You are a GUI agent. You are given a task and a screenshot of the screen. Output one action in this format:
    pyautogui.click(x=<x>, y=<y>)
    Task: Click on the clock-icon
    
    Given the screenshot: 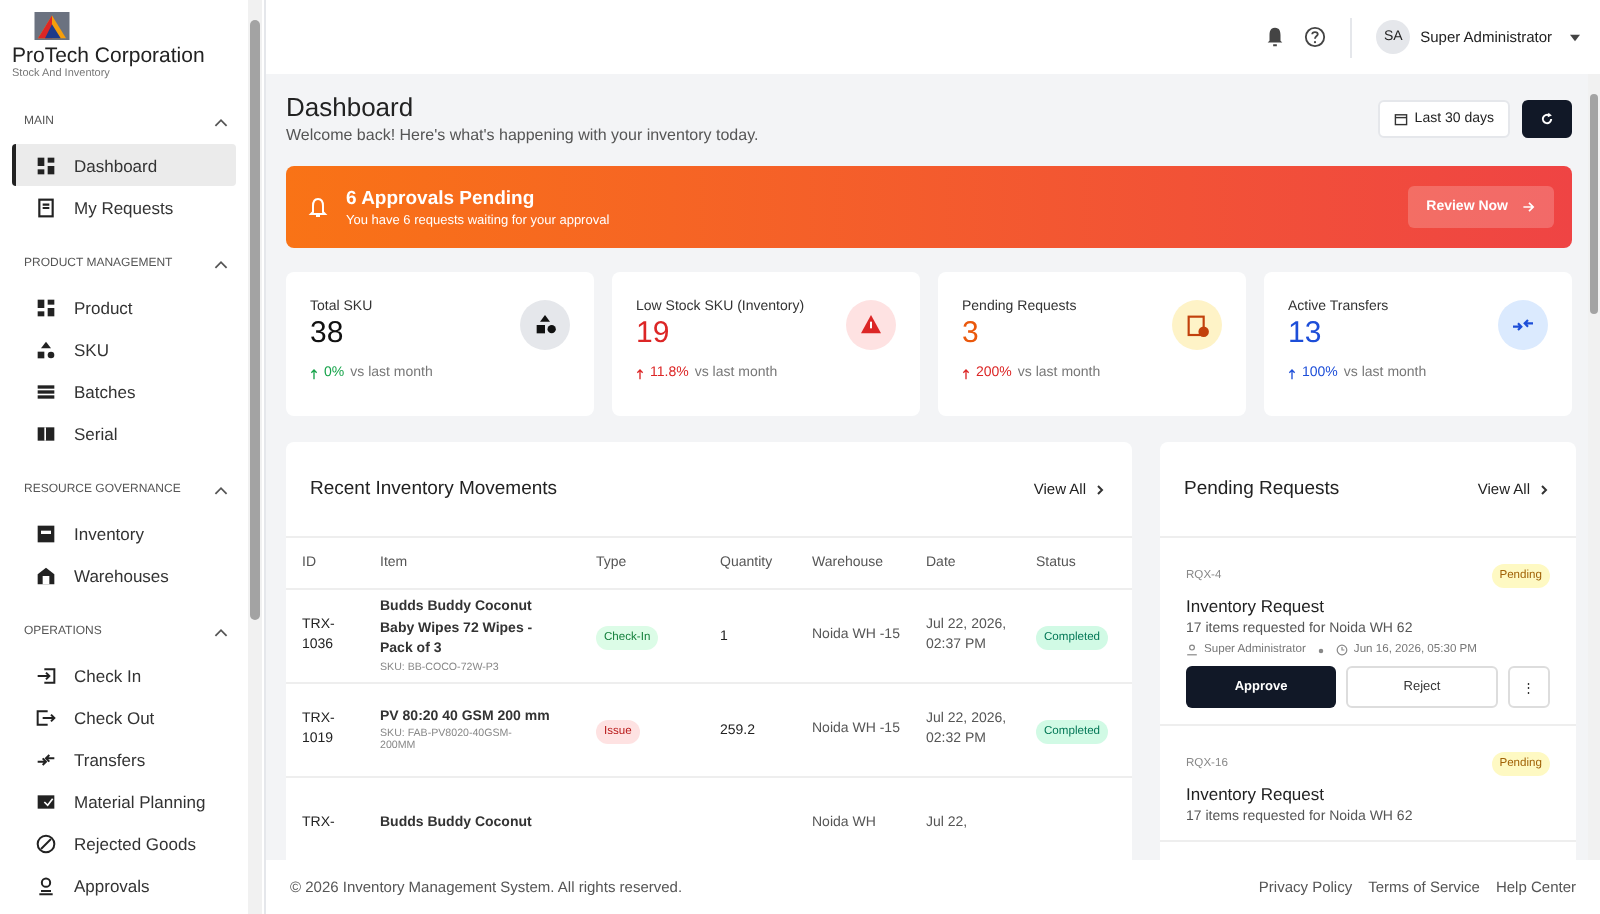 What is the action you would take?
    pyautogui.click(x=1341, y=650)
    